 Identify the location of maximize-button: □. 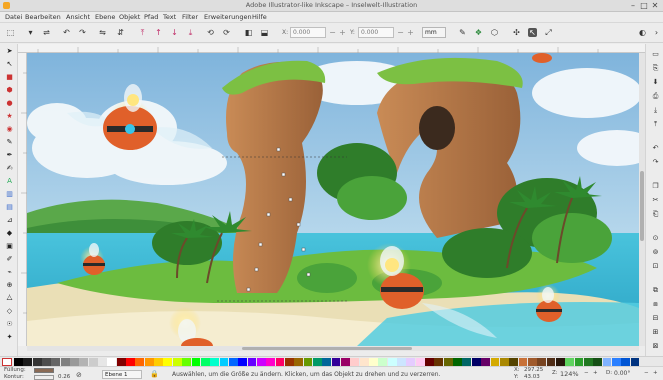
(644, 5).